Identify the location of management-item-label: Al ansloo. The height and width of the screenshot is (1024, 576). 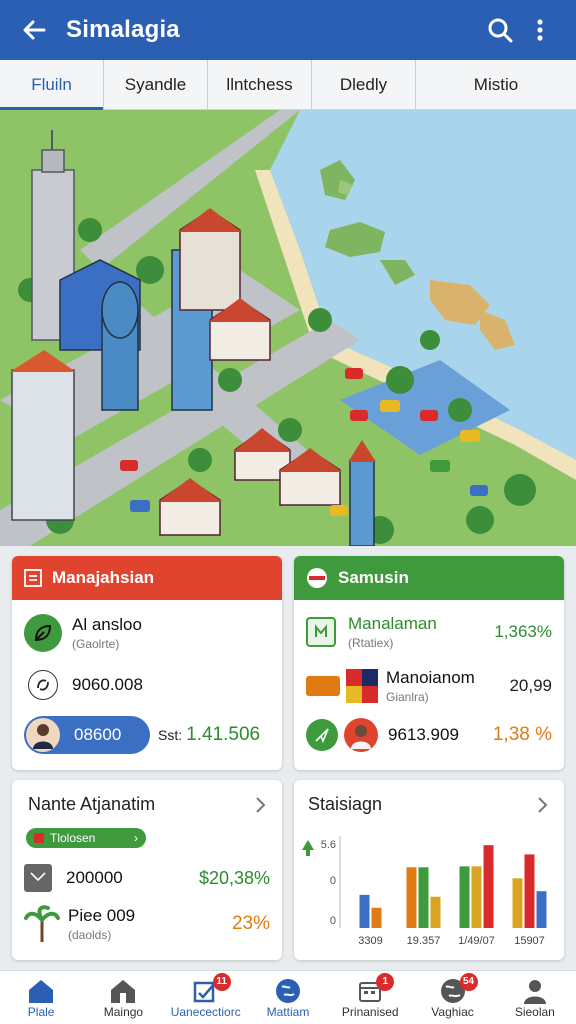
(107, 624).